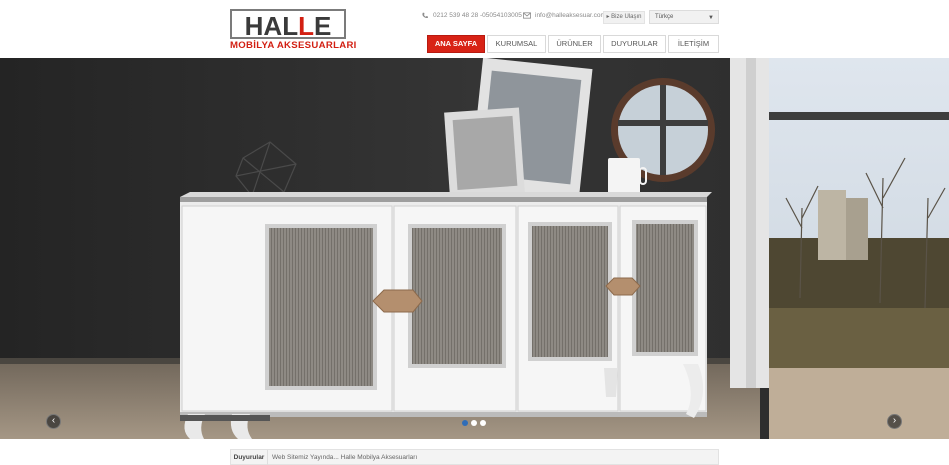 The width and height of the screenshot is (949, 465). What do you see at coordinates (624, 17) in the screenshot?
I see `contact-us-button: ▸ Bize Ulaşın` at bounding box center [624, 17].